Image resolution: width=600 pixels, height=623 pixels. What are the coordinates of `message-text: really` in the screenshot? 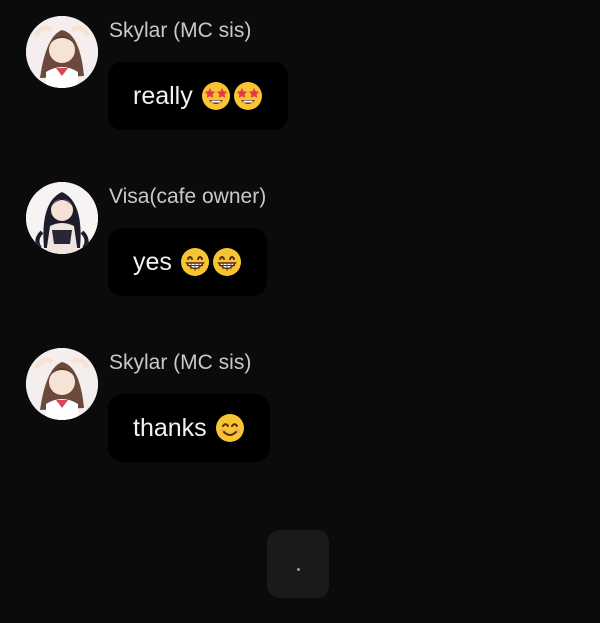 It's located at (163, 95).